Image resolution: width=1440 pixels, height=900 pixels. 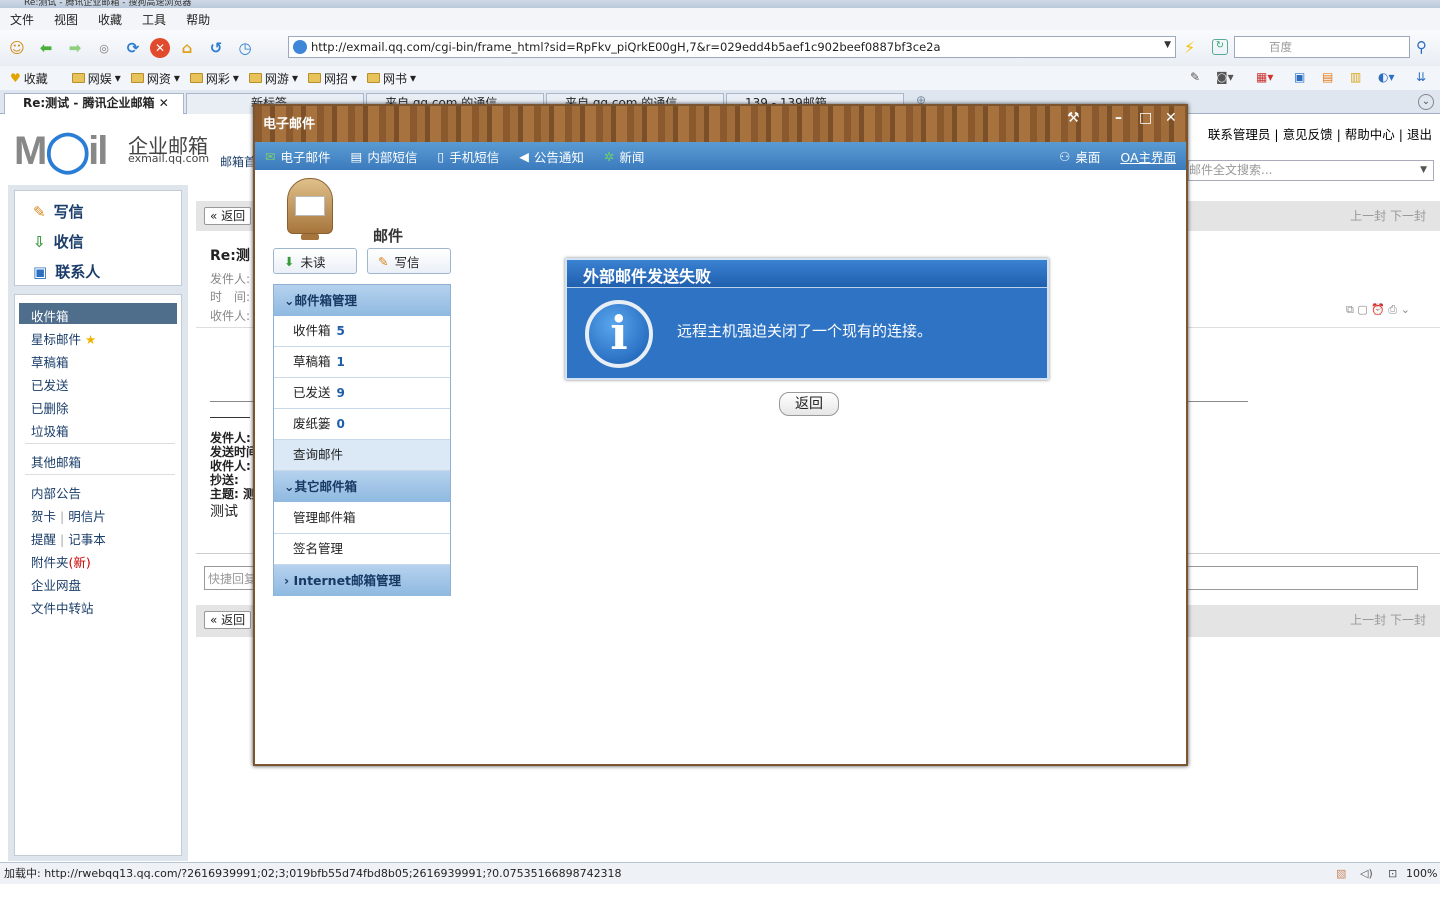 I want to click on undo-icon: ↺, so click(x=216, y=48).